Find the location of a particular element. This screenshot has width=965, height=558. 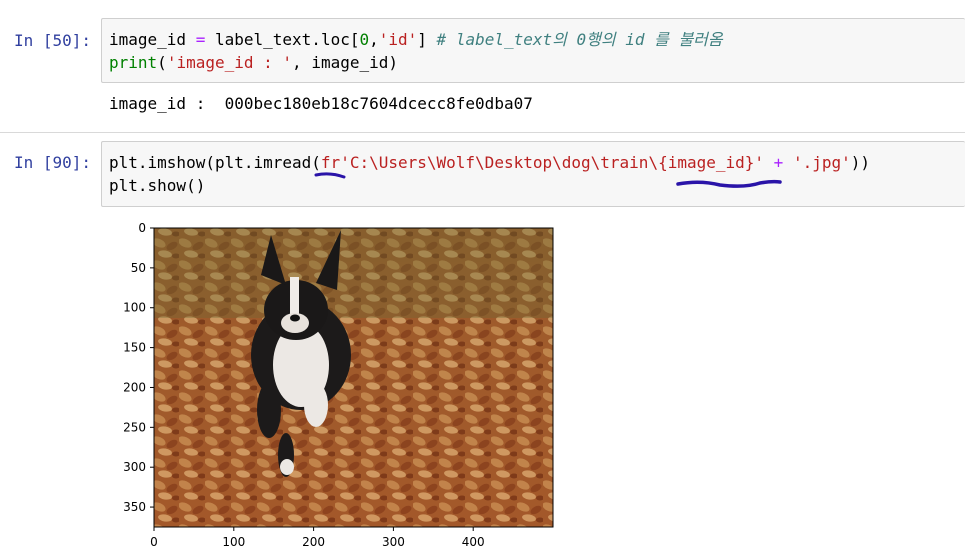

input-prompt: In [50]: is located at coordinates (53, 40).